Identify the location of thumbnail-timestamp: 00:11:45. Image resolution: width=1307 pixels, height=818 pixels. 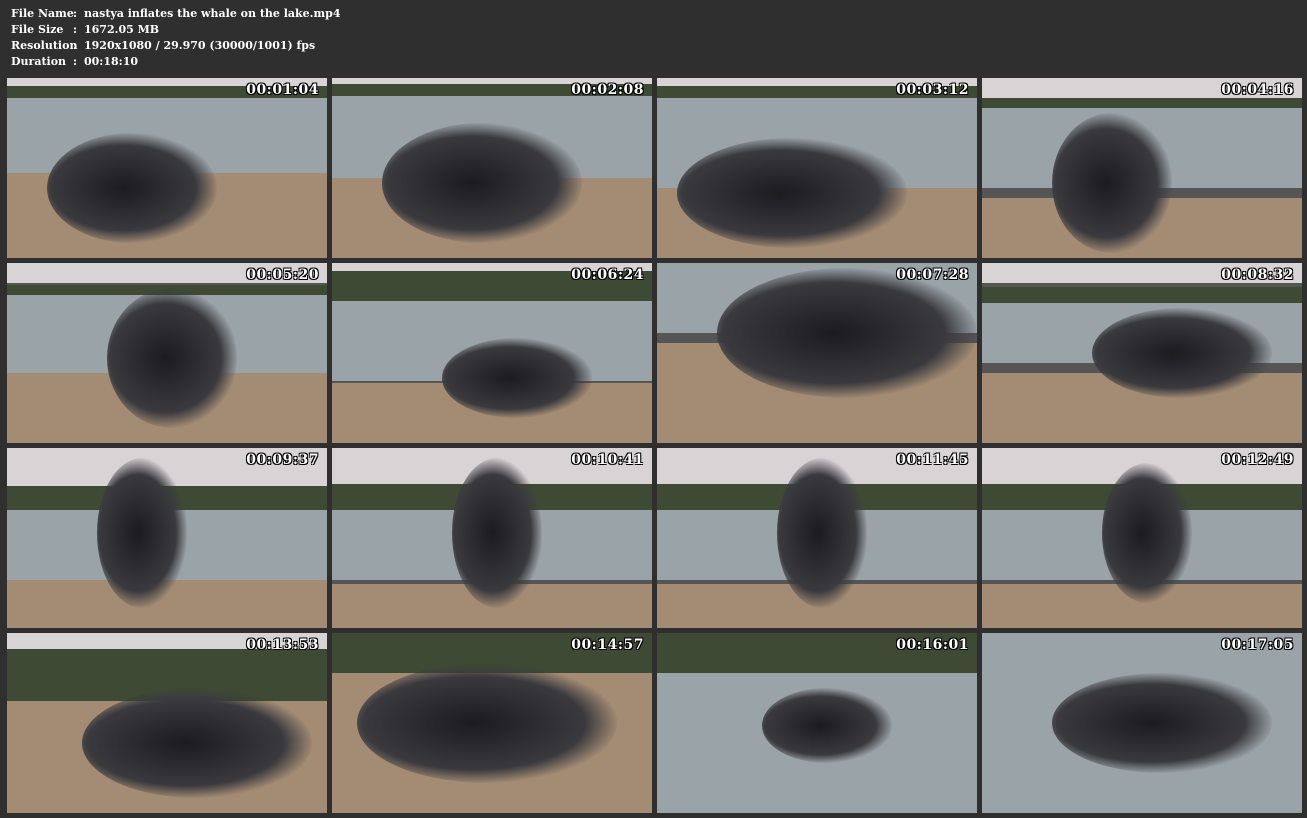
(932, 460).